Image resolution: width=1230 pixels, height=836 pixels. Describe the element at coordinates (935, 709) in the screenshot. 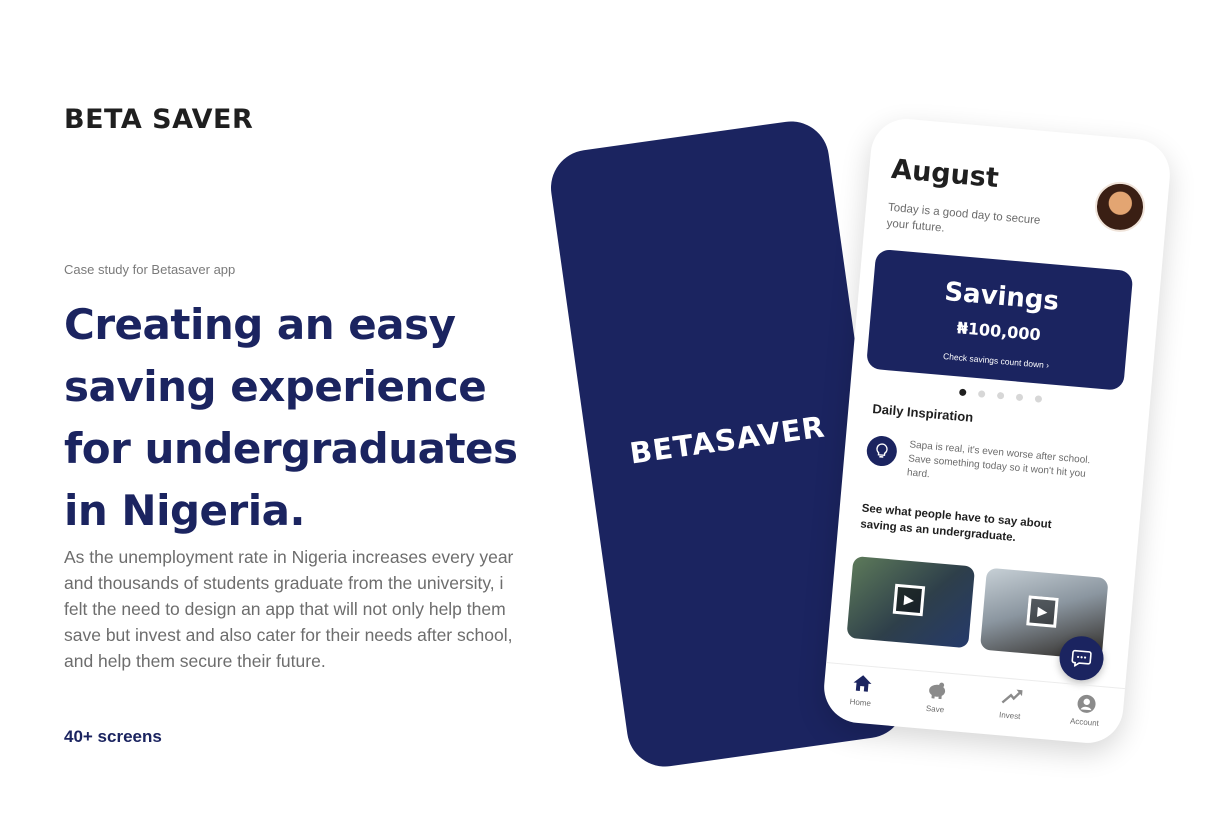

I see `nav-label: Save` at that location.